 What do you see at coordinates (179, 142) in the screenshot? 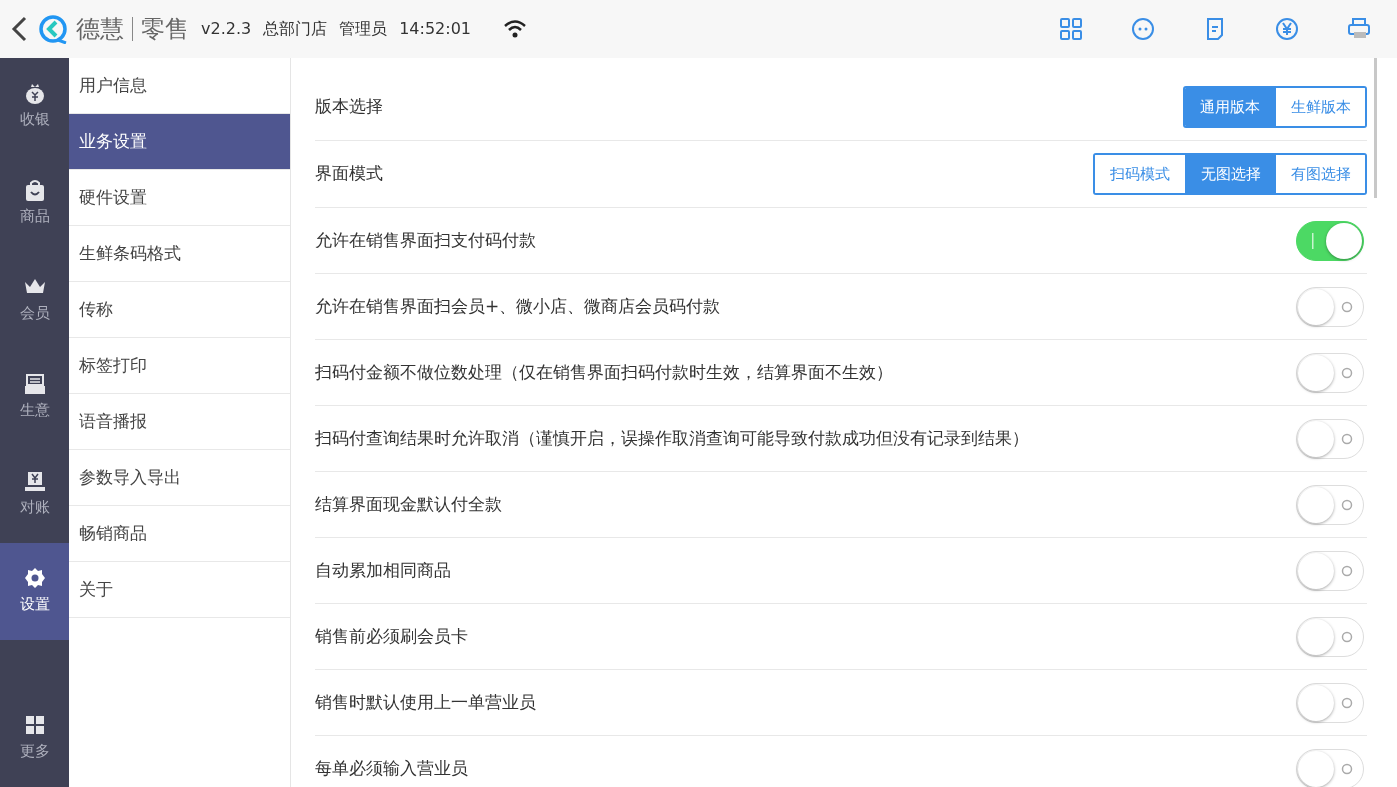
I see `settings-menu-item: 业务设置` at bounding box center [179, 142].